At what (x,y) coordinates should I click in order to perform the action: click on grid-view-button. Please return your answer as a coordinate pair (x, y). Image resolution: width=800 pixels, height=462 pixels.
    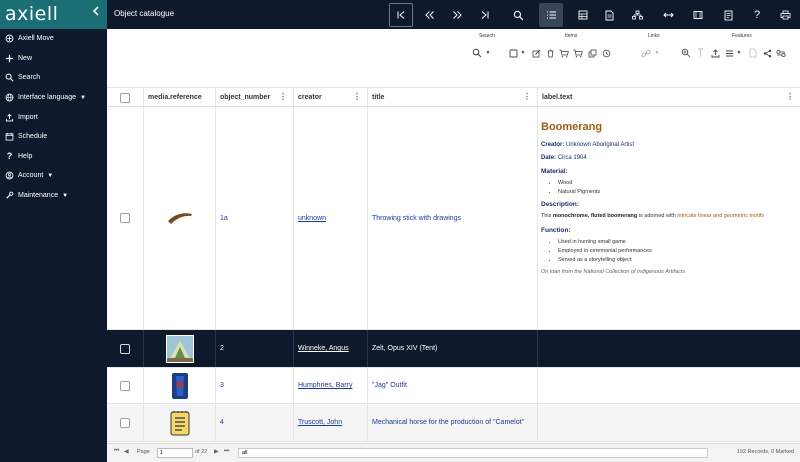
    Looking at the image, I should click on (583, 15).